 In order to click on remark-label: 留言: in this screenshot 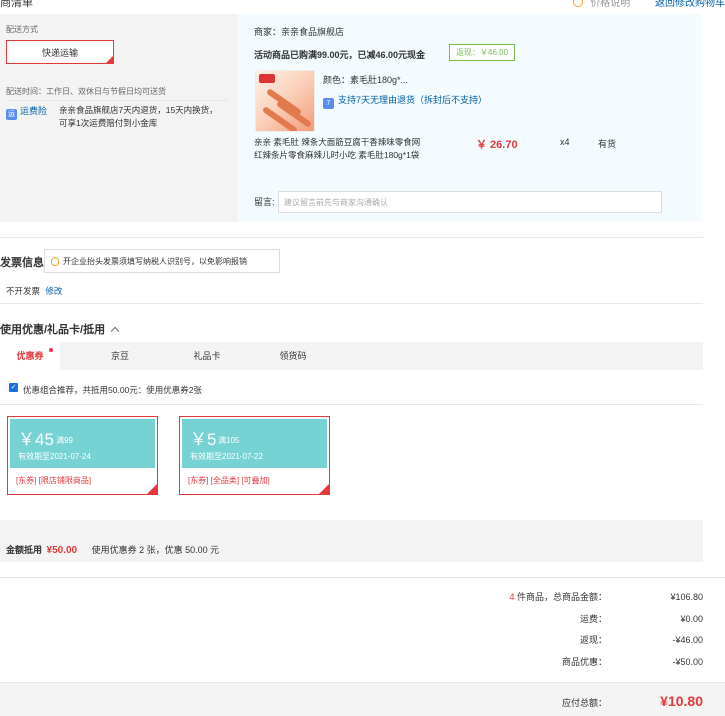, I will do `click(264, 202)`.